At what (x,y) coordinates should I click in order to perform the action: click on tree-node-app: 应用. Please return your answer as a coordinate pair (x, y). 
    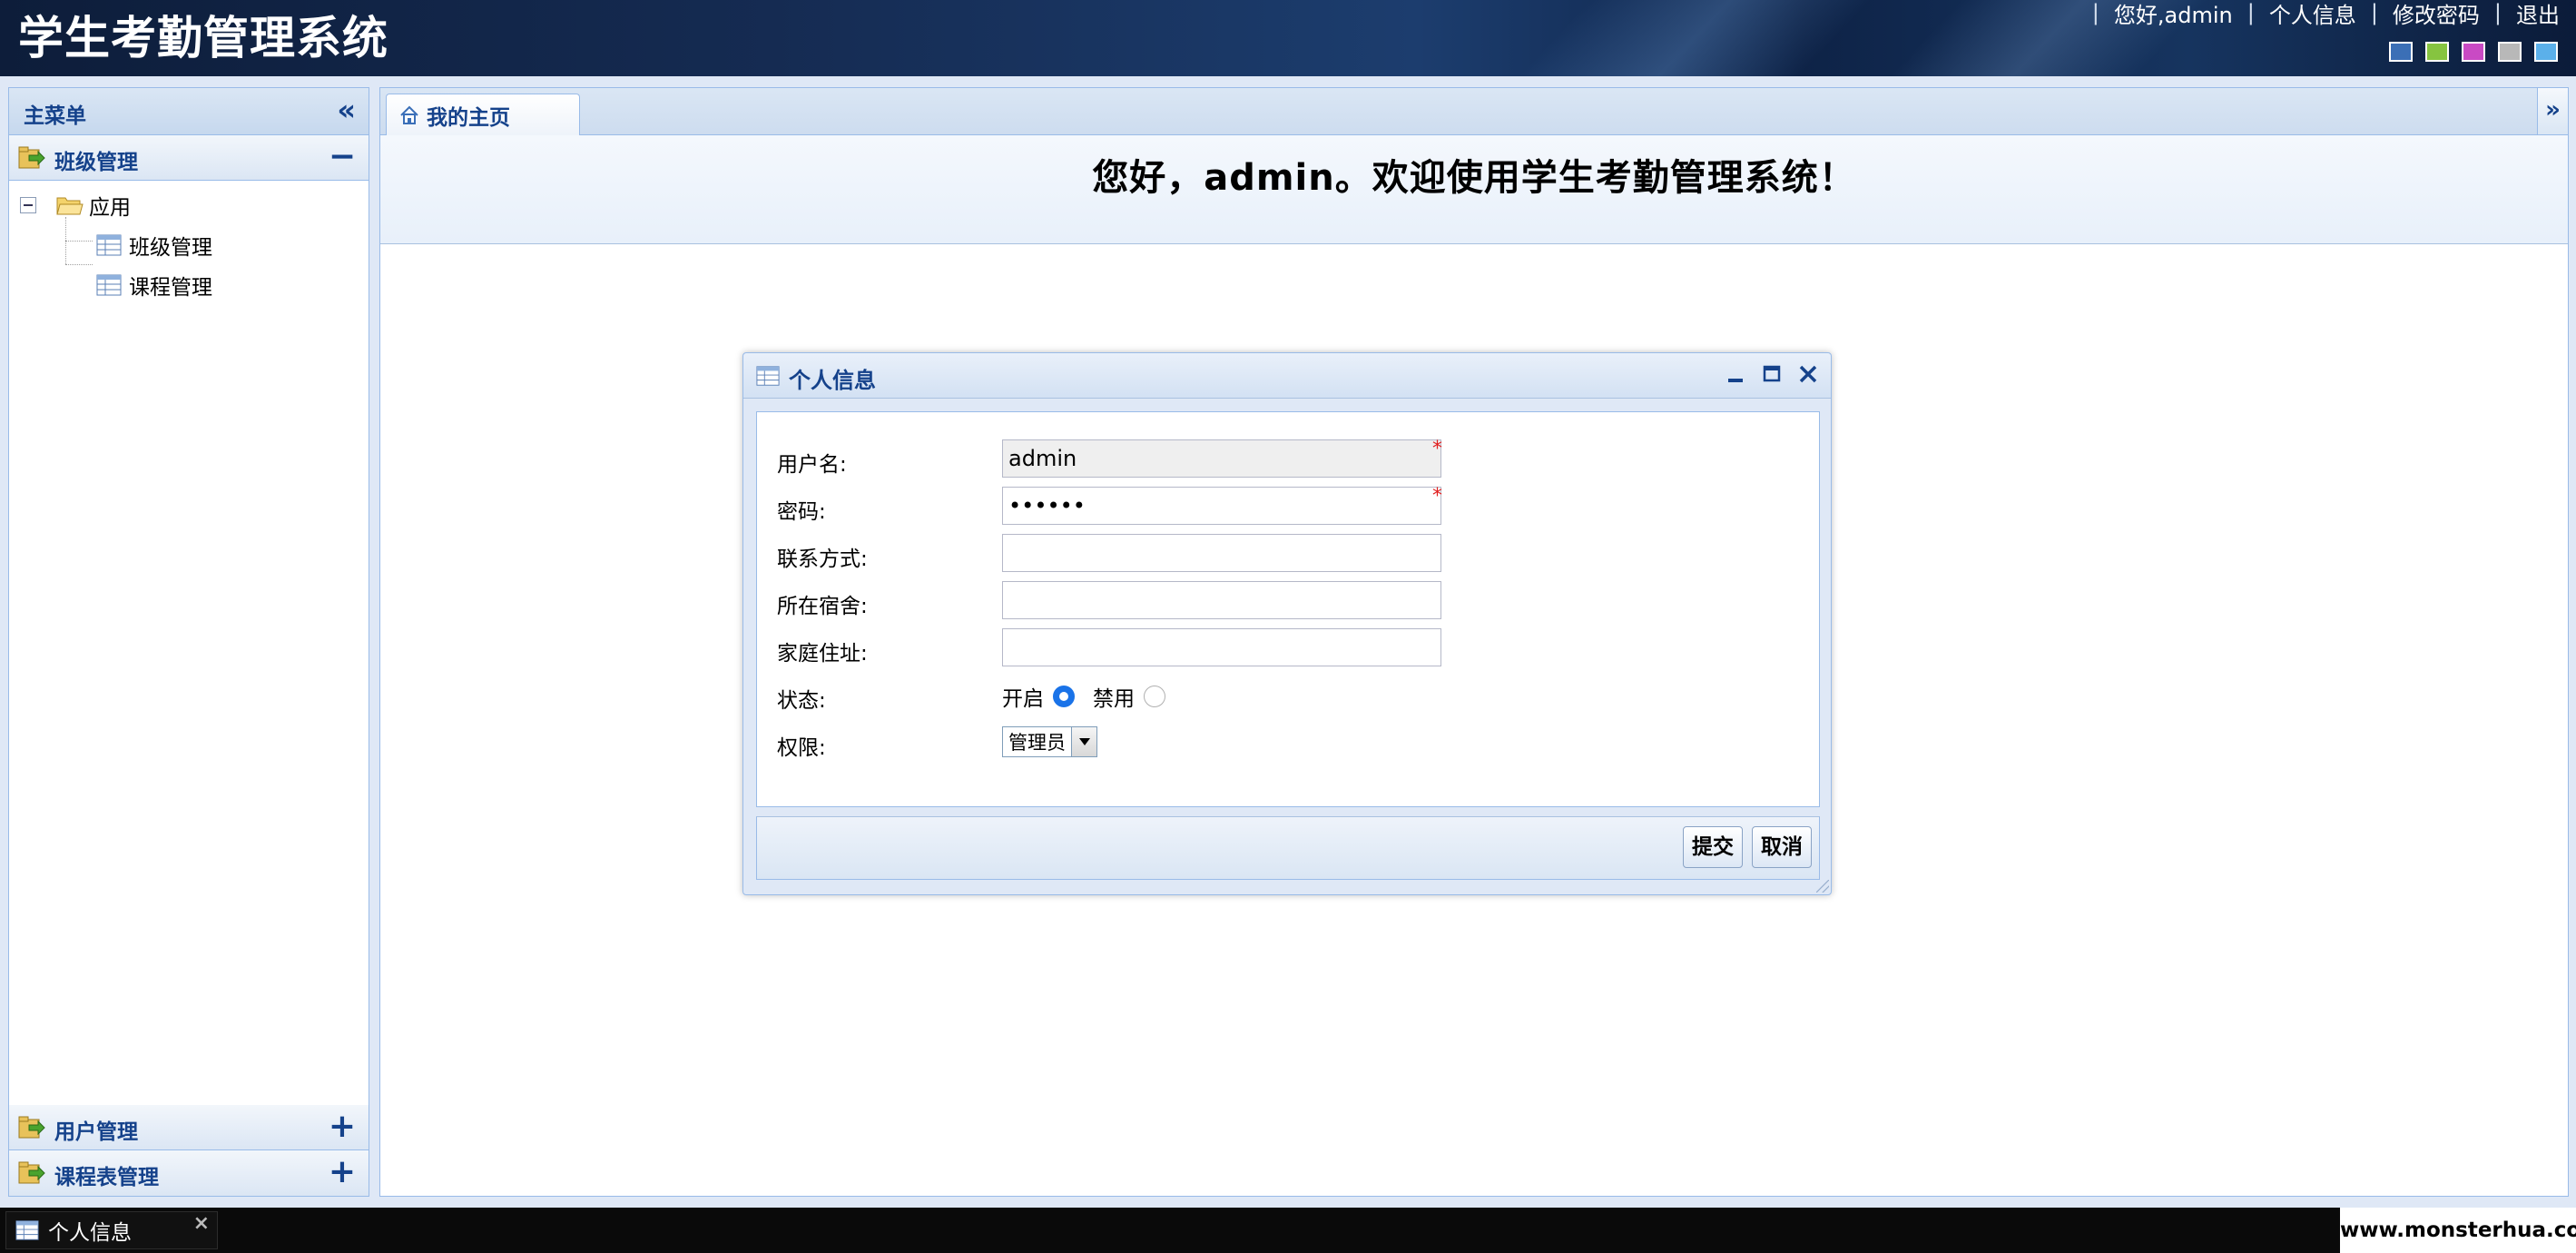
    Looking at the image, I should click on (93, 205).